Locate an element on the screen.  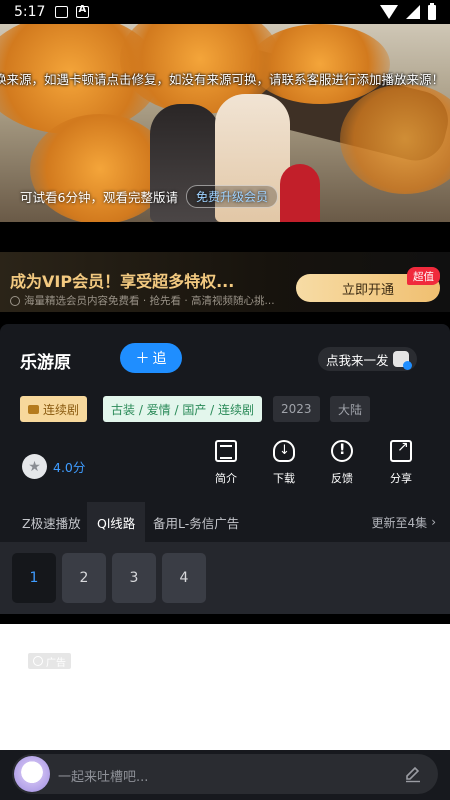
feedback-label: 反馈 is located at coordinates (342, 478).